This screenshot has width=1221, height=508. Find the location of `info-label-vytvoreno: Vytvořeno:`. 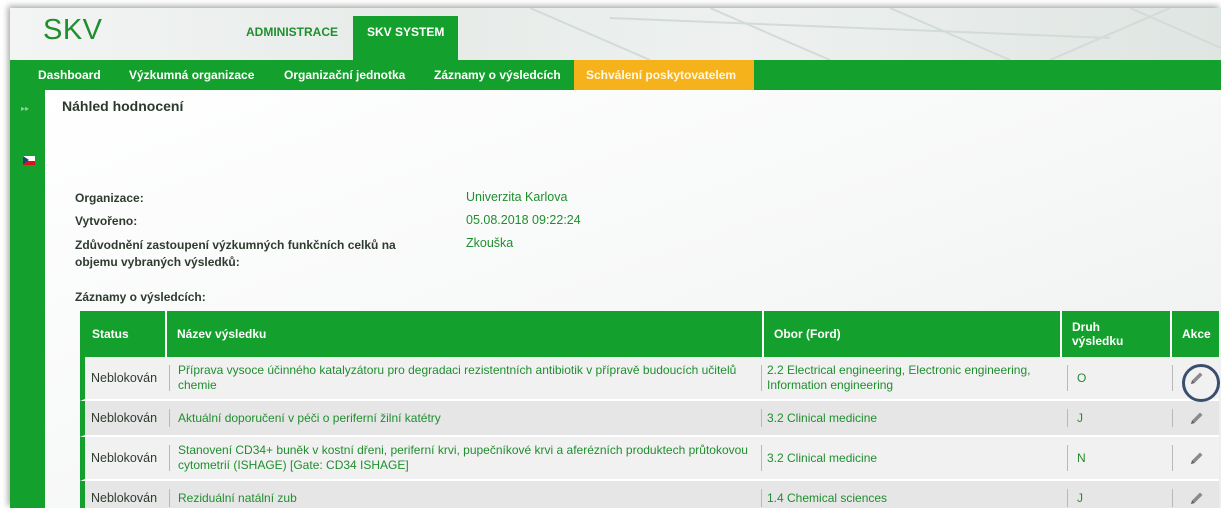

info-label-vytvoreno: Vytvořeno: is located at coordinates (106, 221).